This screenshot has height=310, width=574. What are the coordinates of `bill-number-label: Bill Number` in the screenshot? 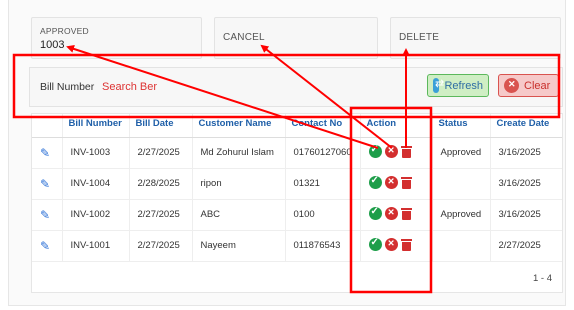 It's located at (67, 87).